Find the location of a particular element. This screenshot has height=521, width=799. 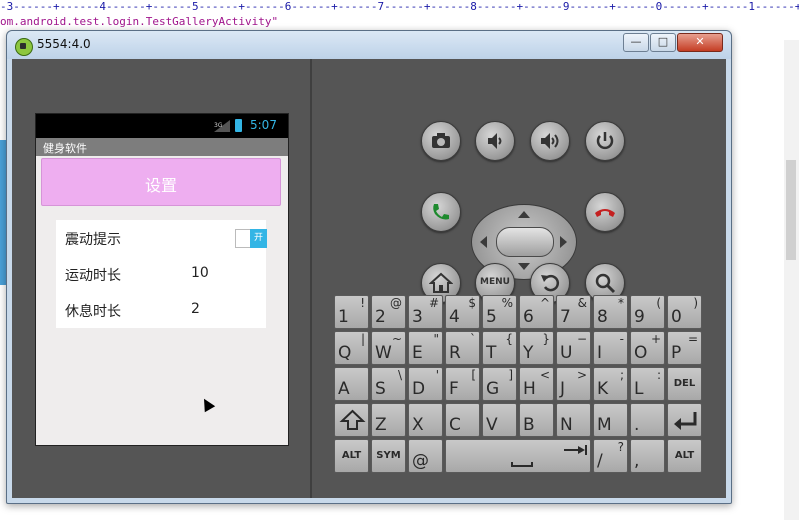

key-g: G] is located at coordinates (499, 384).